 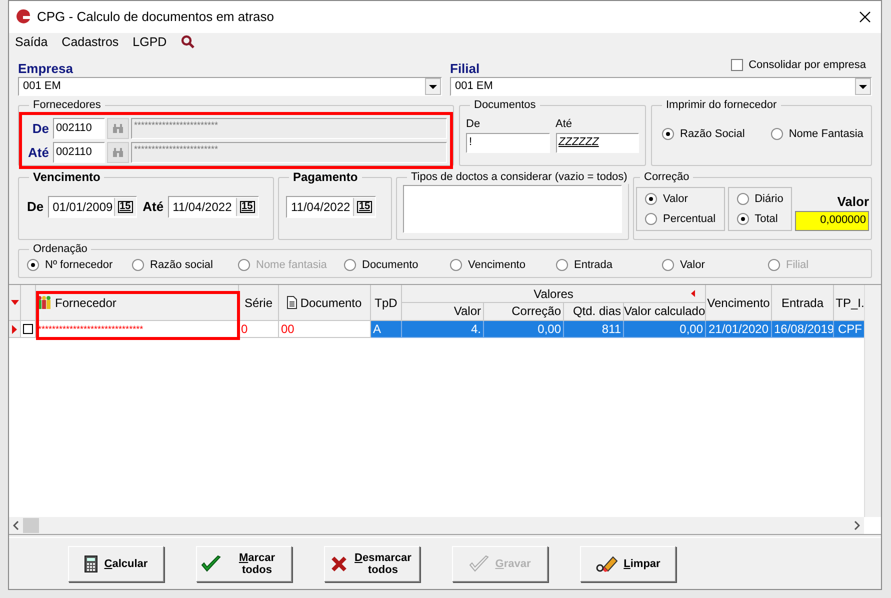 What do you see at coordinates (386, 329) in the screenshot?
I see `table-cell: A` at bounding box center [386, 329].